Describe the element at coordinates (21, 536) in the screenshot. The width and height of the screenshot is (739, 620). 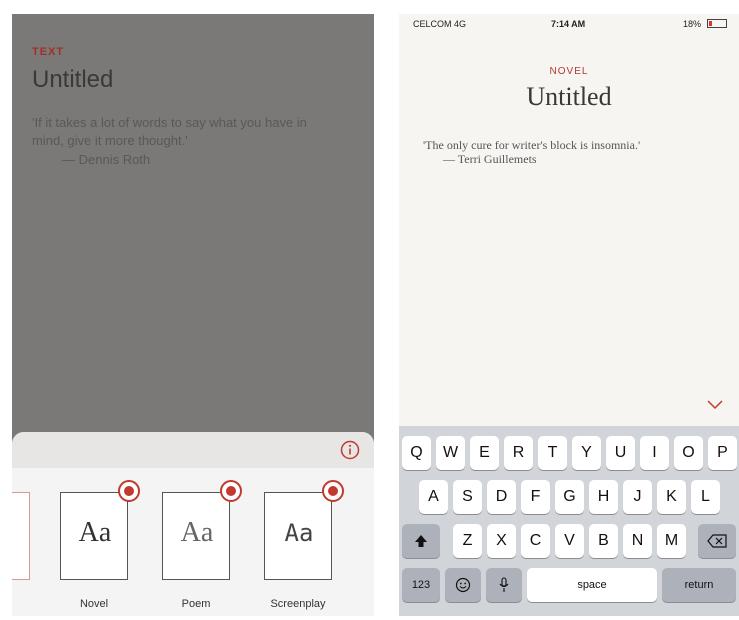
I see `template-partial-previous` at that location.